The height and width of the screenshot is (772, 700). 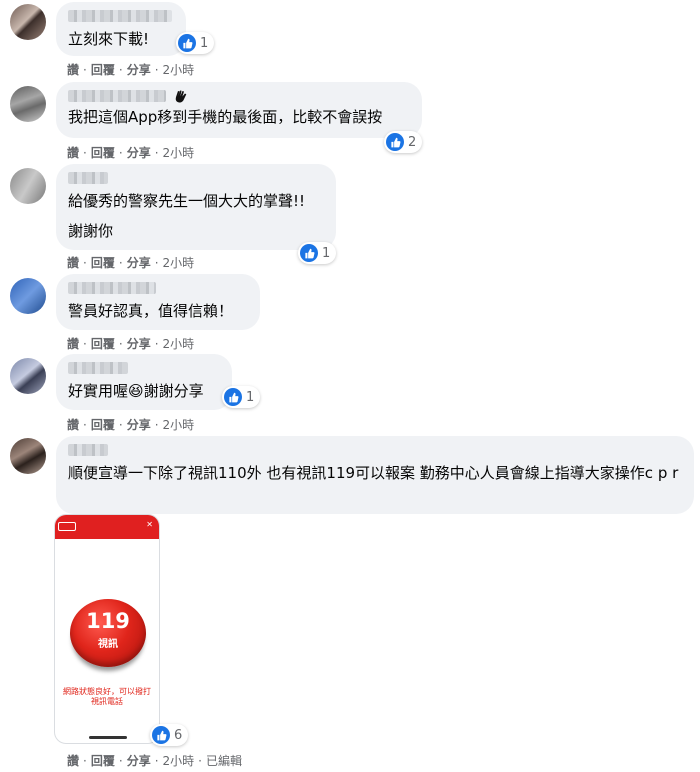 I want to click on status-note: 網路狀態良好，可以撥打視訊電話, so click(x=107, y=696).